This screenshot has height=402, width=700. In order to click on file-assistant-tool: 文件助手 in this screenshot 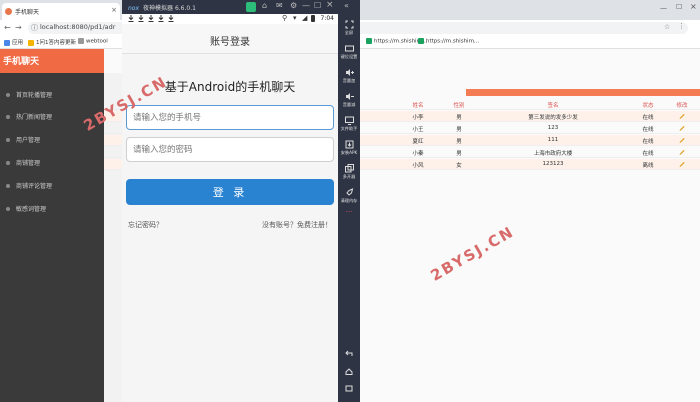, I will do `click(349, 124)`.